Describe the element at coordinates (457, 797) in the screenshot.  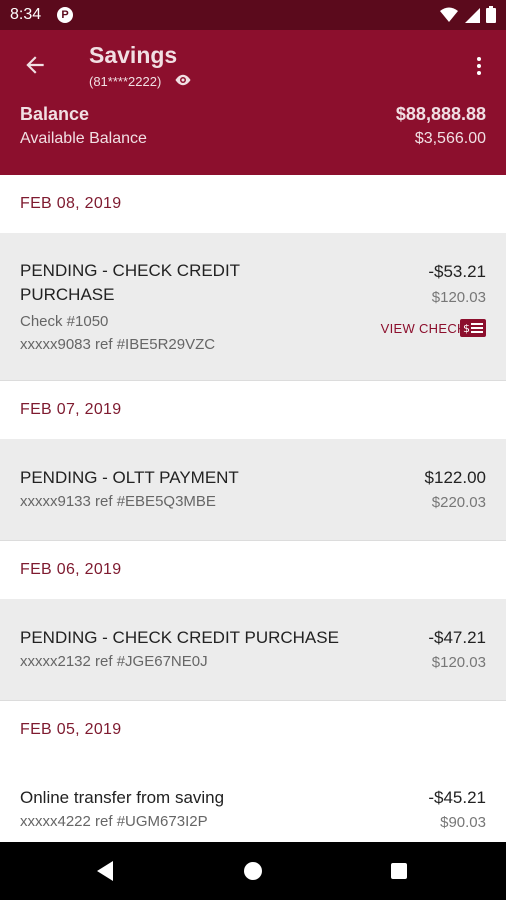
I see `transaction-amount: -$45.21` at that location.